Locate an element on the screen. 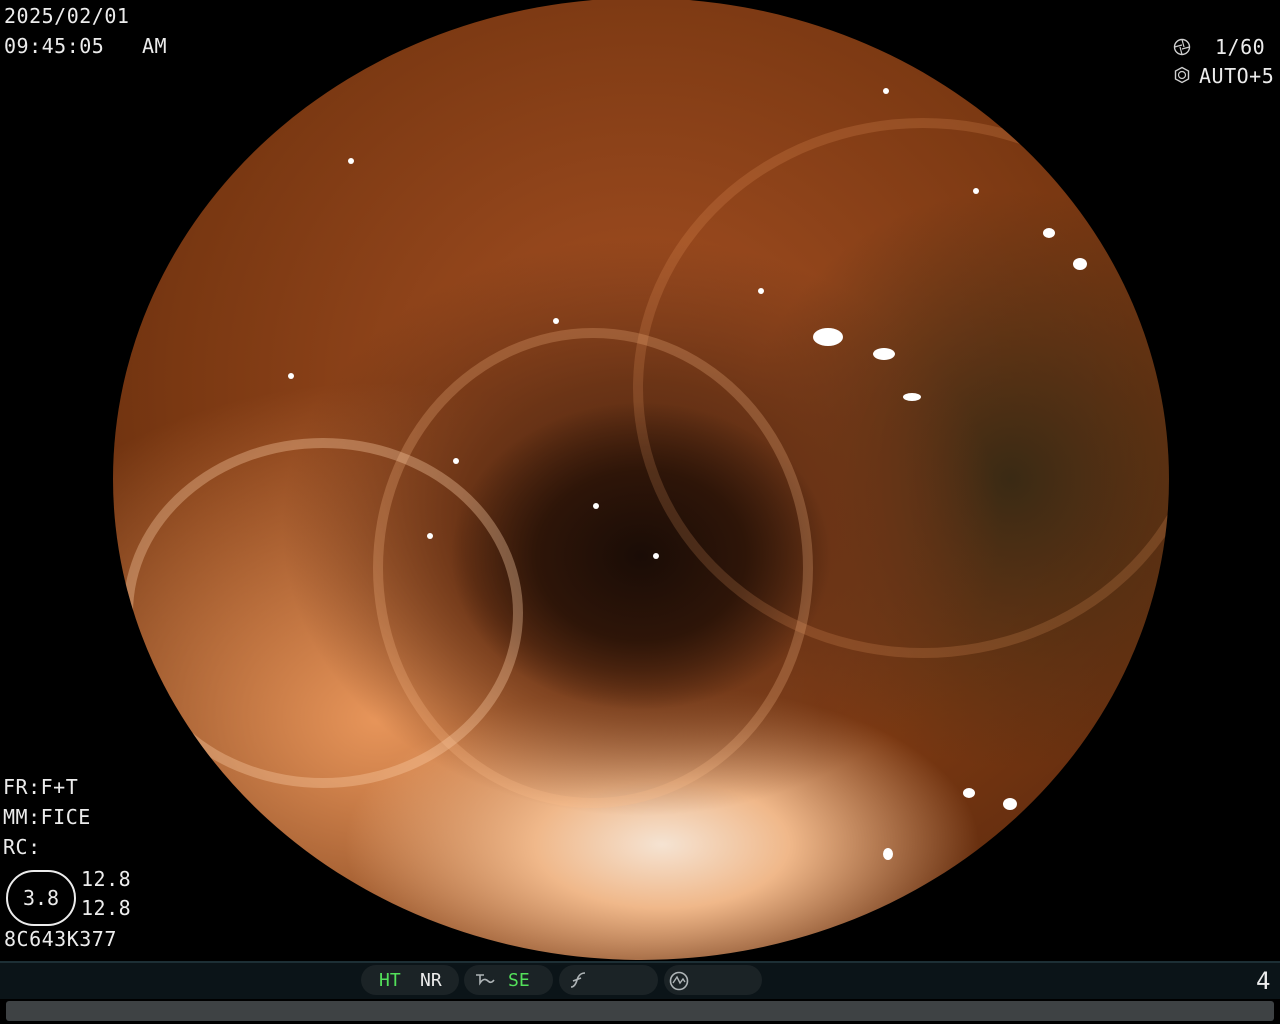 The width and height of the screenshot is (1280, 1024). rc-setting: RC: is located at coordinates (22, 847).